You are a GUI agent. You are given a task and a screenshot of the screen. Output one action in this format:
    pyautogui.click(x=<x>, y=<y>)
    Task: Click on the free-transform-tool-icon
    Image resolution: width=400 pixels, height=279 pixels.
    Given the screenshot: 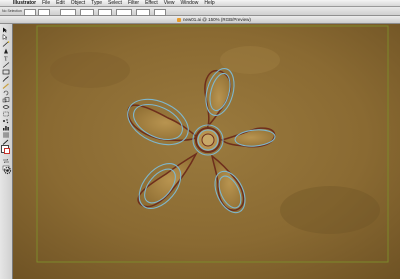 What is the action you would take?
    pyautogui.click(x=6, y=114)
    